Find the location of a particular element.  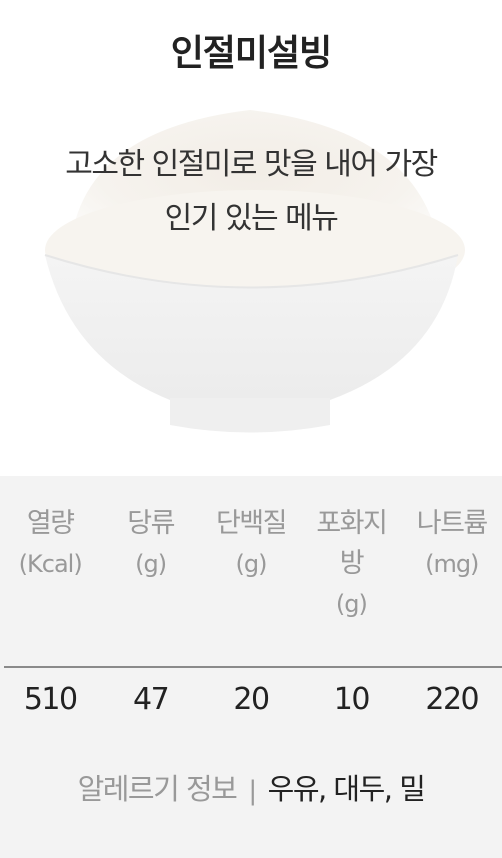

nutrition-header-label-line2: 방 is located at coordinates (352, 563).